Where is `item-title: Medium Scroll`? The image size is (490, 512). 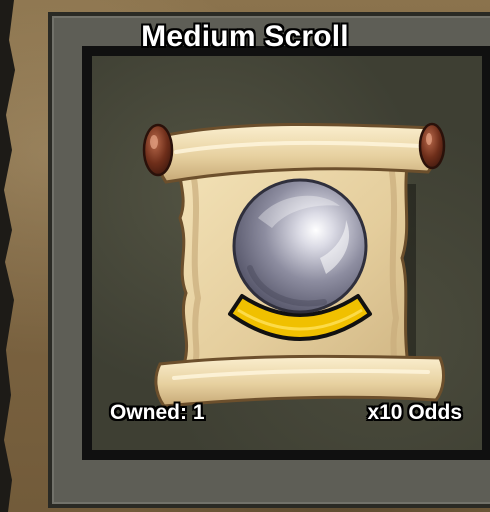 item-title: Medium Scroll is located at coordinates (245, 36).